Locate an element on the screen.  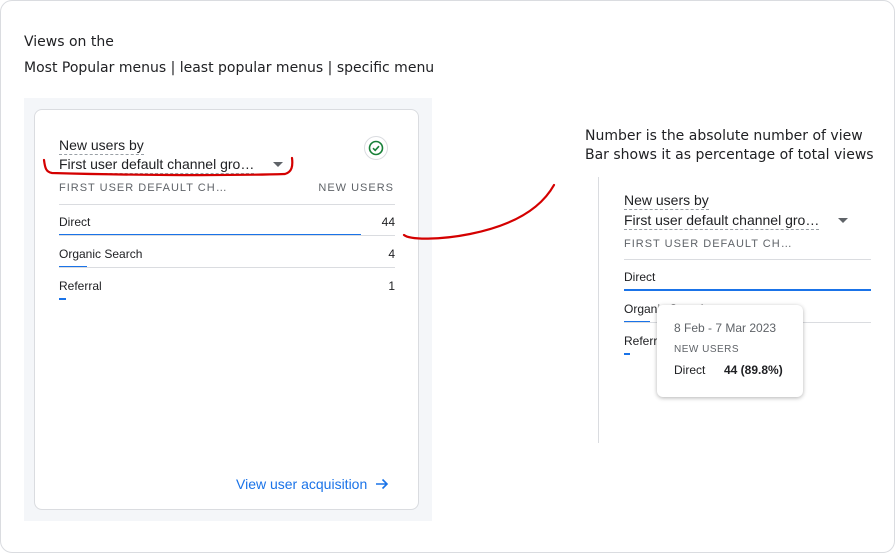
row-value: 44 is located at coordinates (388, 222).